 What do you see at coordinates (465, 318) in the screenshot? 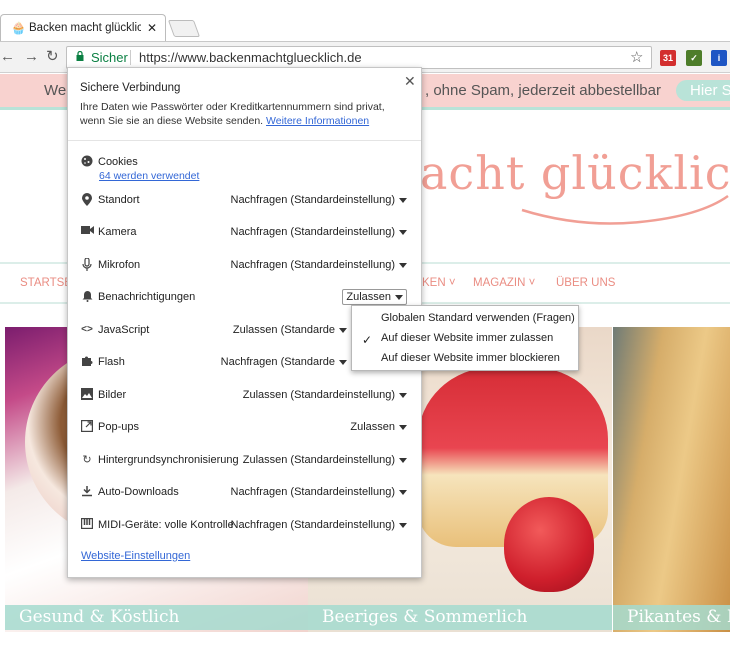
I see `option-global-default: Globalen Standard verwenden (Fragen)` at bounding box center [465, 318].